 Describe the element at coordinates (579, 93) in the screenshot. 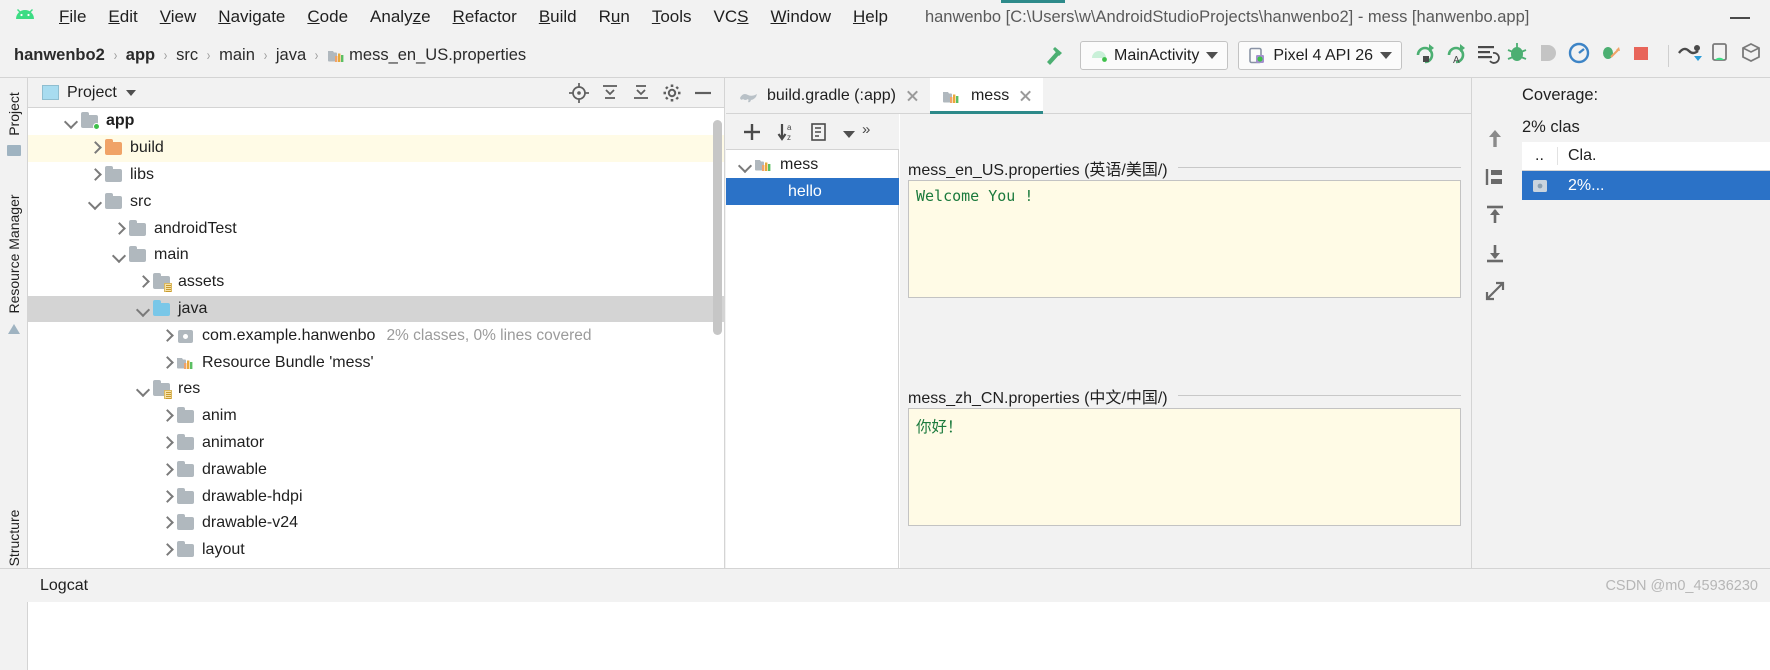

I see `locate-icon` at that location.